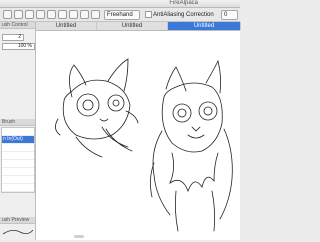 Image resolution: width=320 pixels, height=242 pixels. What do you see at coordinates (148, 14) in the screenshot?
I see `antialiasing-checkbox` at bounding box center [148, 14].